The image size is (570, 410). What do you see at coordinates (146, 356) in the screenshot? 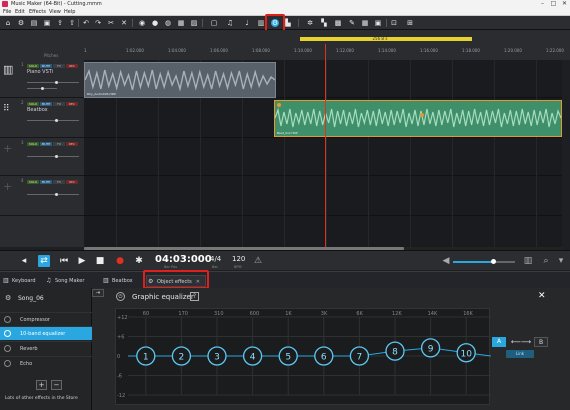
I see `eq-band-handle: 1` at bounding box center [146, 356].